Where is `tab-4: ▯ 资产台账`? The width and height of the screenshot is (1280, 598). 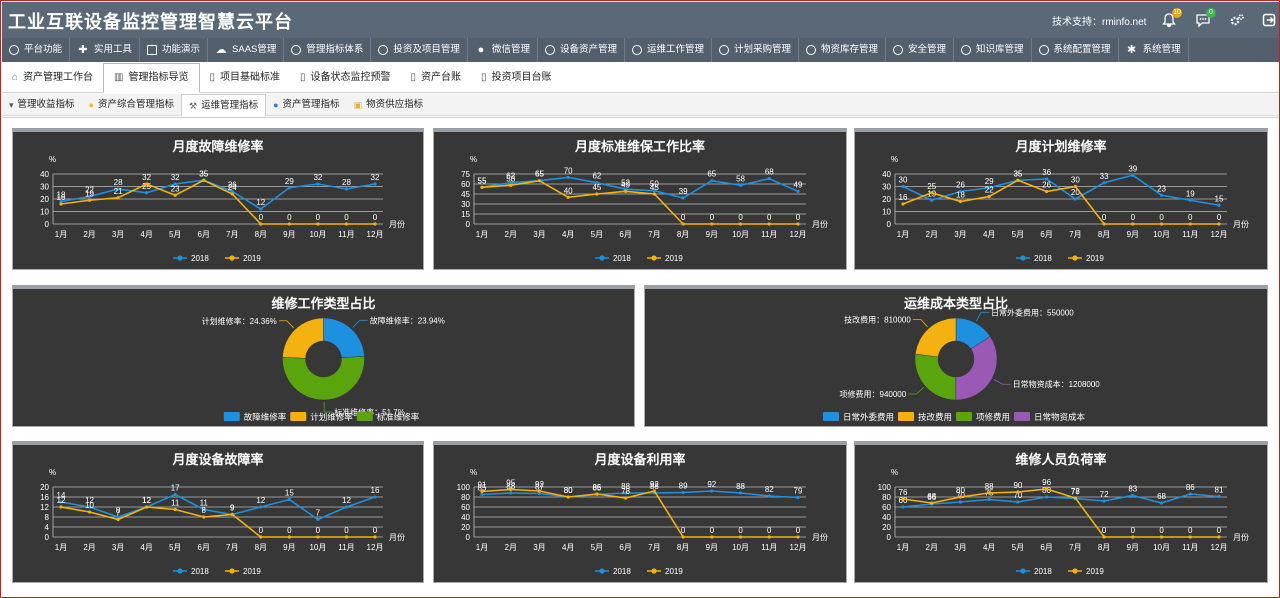
tab-4: ▯ 资产台账 is located at coordinates (436, 78).